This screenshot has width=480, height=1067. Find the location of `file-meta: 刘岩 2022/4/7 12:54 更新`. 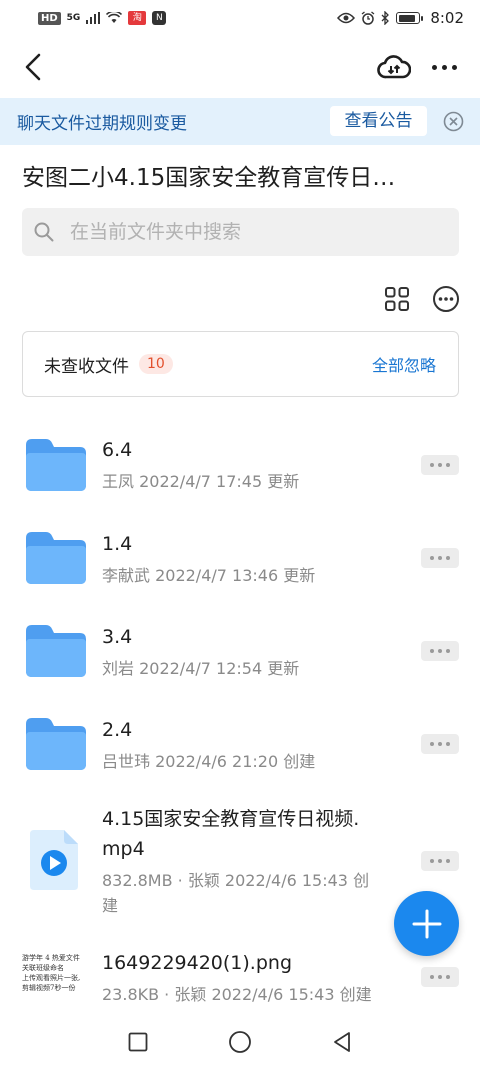

file-meta: 刘岩 2022/4/7 12:54 更新 is located at coordinates (201, 668).